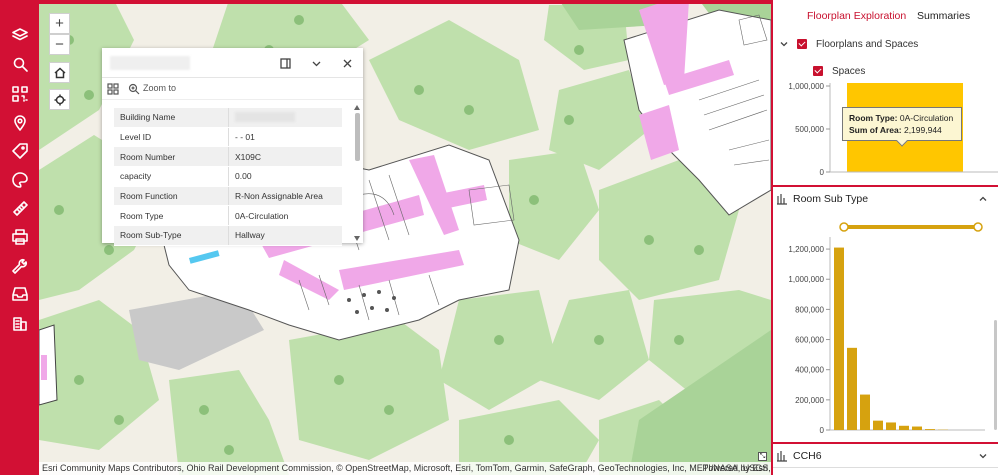 The width and height of the screenshot is (998, 475). What do you see at coordinates (844, 227) in the screenshot?
I see `range-handle-left` at bounding box center [844, 227].